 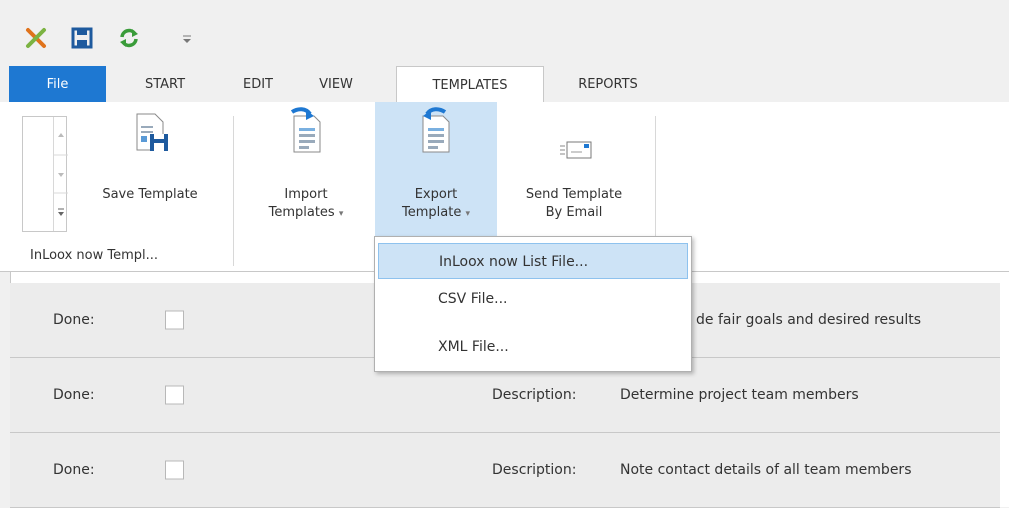 What do you see at coordinates (233, 191) in the screenshot?
I see `ribbon-separator` at bounding box center [233, 191].